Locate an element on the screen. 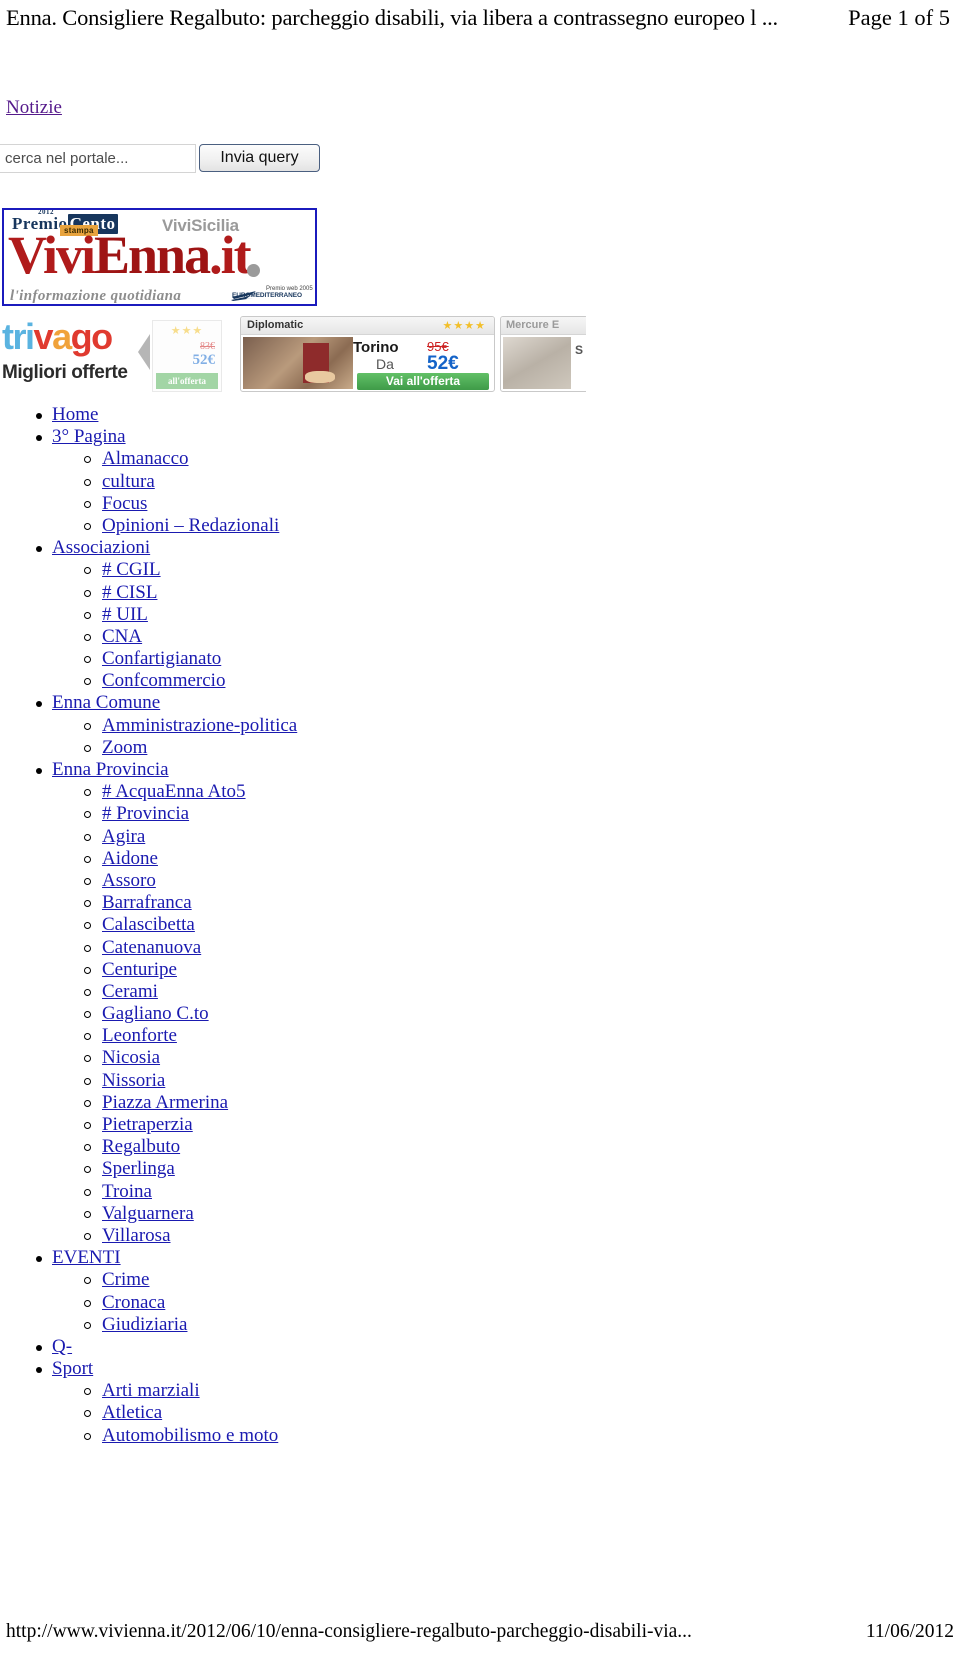  ad-card-previous-stars: ★★★ is located at coordinates (187, 331).